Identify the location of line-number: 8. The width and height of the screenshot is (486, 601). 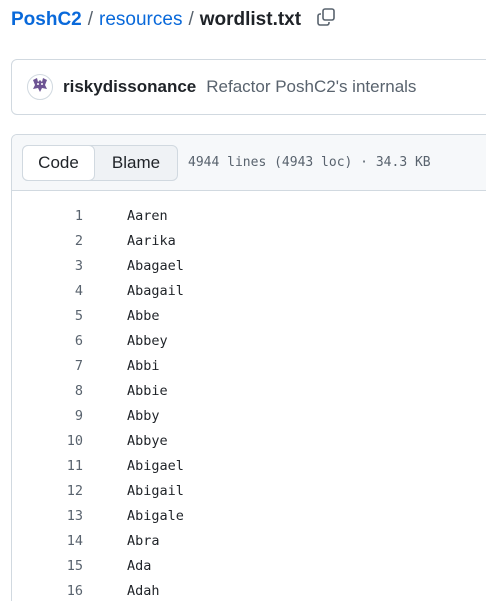
(47, 391).